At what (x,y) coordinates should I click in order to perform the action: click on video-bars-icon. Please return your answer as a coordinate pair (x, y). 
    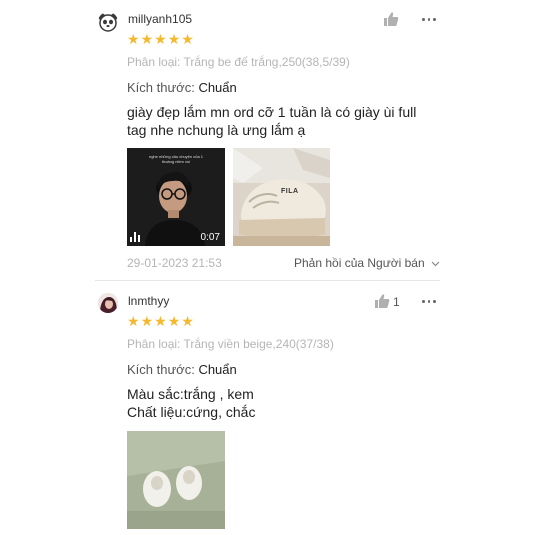
    Looking at the image, I should click on (137, 237).